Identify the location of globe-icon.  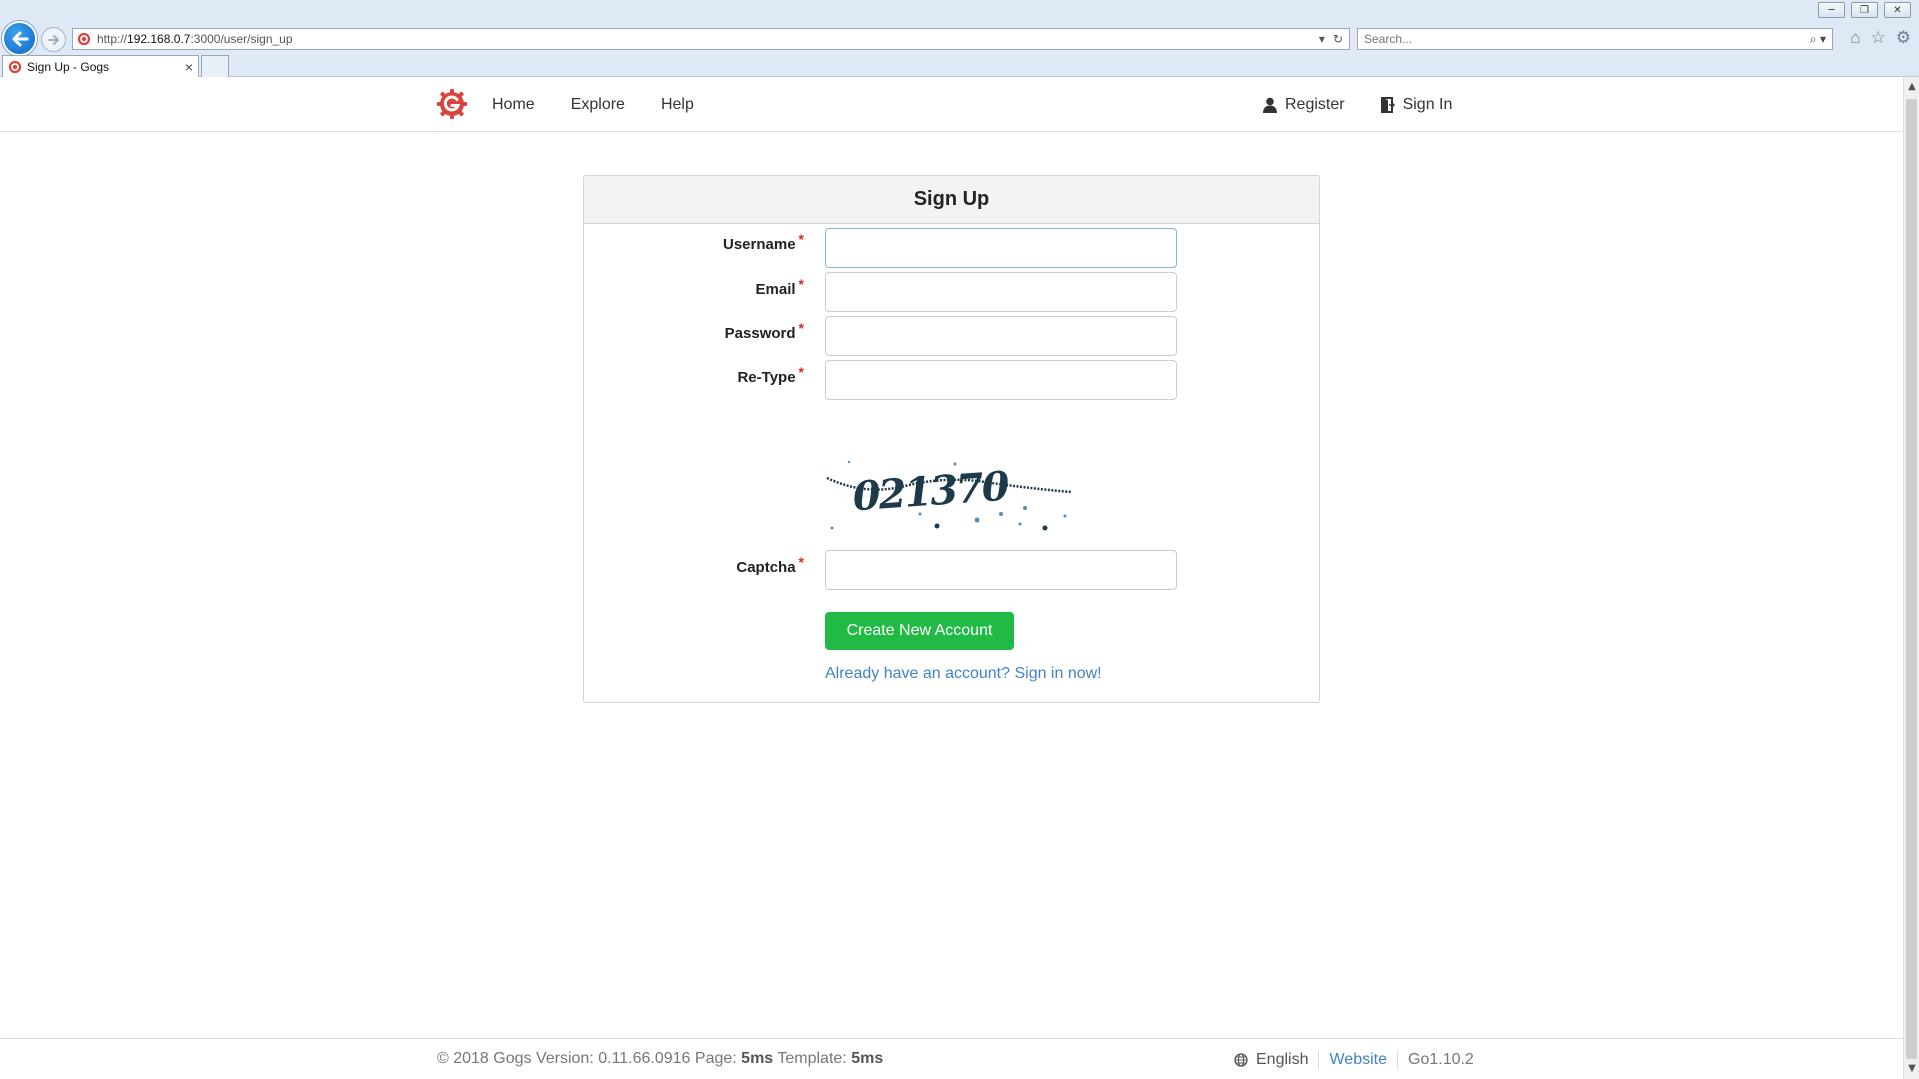
(1241, 1060).